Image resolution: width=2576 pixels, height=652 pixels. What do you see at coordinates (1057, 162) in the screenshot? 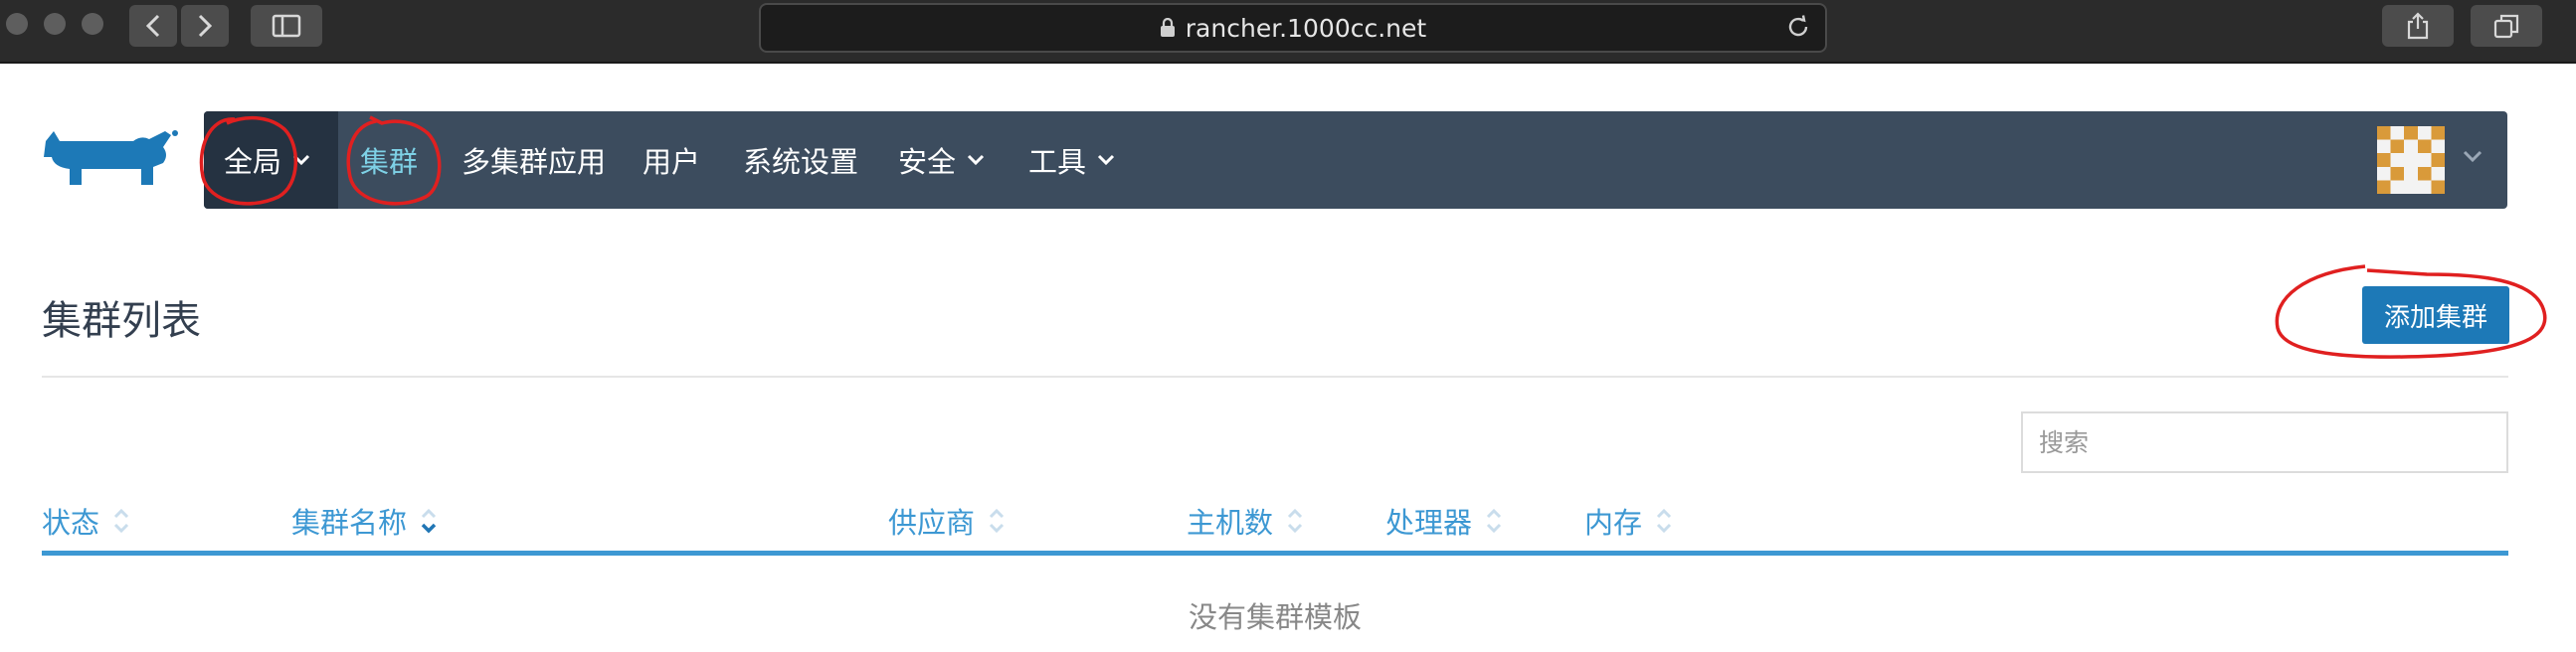
I see `nav-item-label: 工具` at bounding box center [1057, 162].